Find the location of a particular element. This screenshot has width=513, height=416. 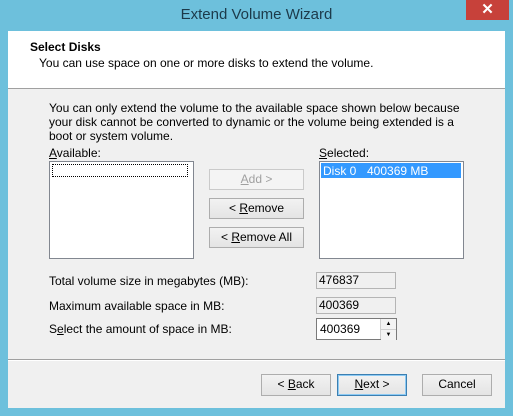

total-size-label: Total volume size in megabytes (MB): is located at coordinates (149, 281).